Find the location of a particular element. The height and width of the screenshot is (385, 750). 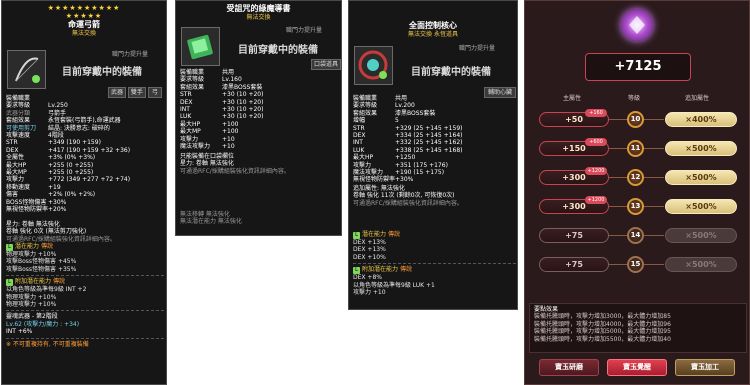

stat-row: 套組效果 永恆套裝(弓箭手),命運武器 is located at coordinates (85, 120).